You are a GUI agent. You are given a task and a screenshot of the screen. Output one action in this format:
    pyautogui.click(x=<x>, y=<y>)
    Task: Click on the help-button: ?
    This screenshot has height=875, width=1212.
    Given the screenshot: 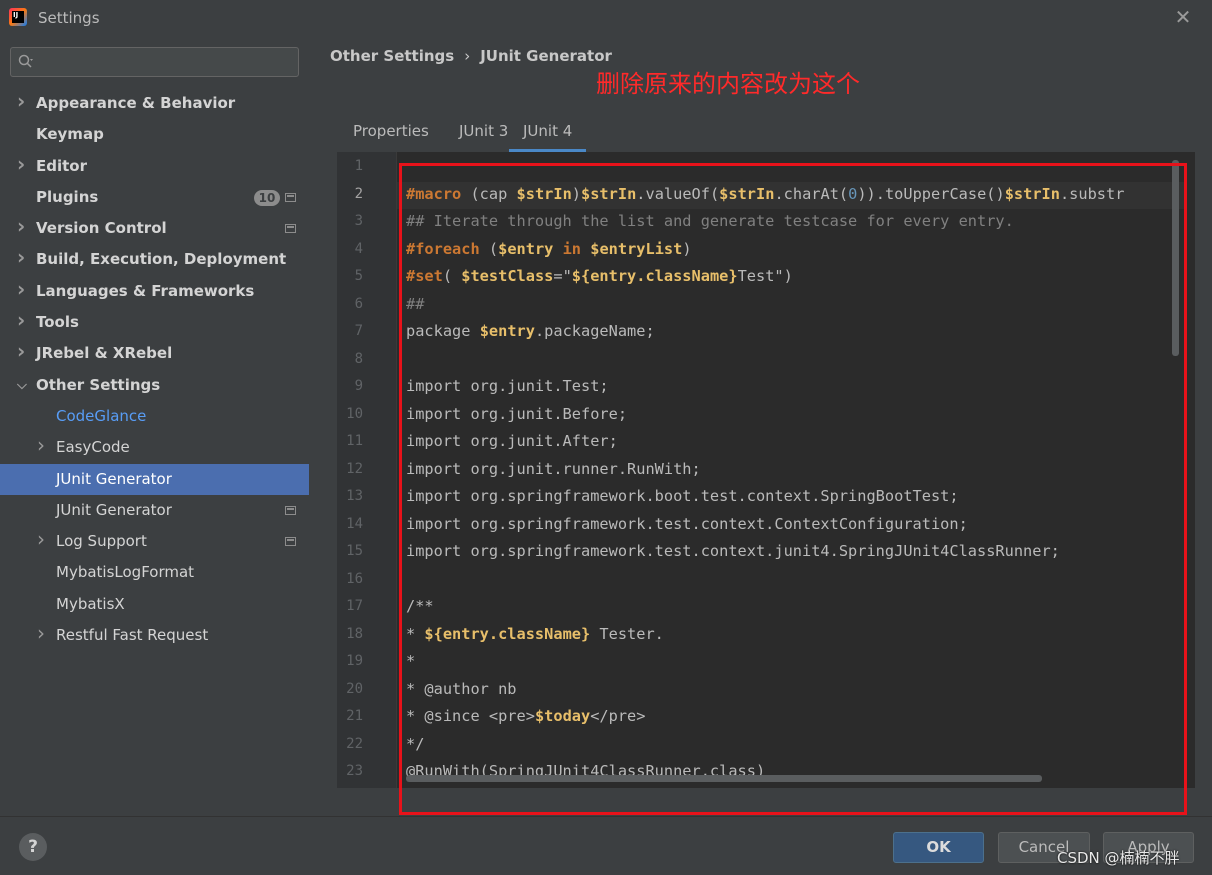 What is the action you would take?
    pyautogui.click(x=33, y=847)
    